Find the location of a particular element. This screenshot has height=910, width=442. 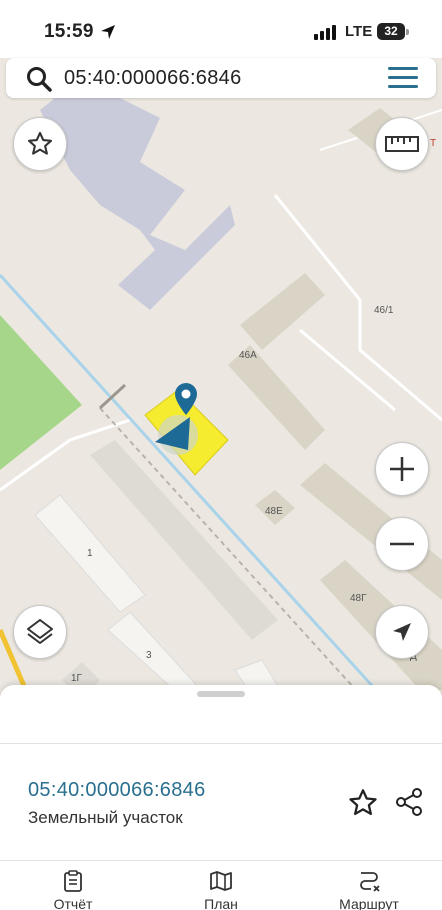

navigation-icon is located at coordinates (402, 632).